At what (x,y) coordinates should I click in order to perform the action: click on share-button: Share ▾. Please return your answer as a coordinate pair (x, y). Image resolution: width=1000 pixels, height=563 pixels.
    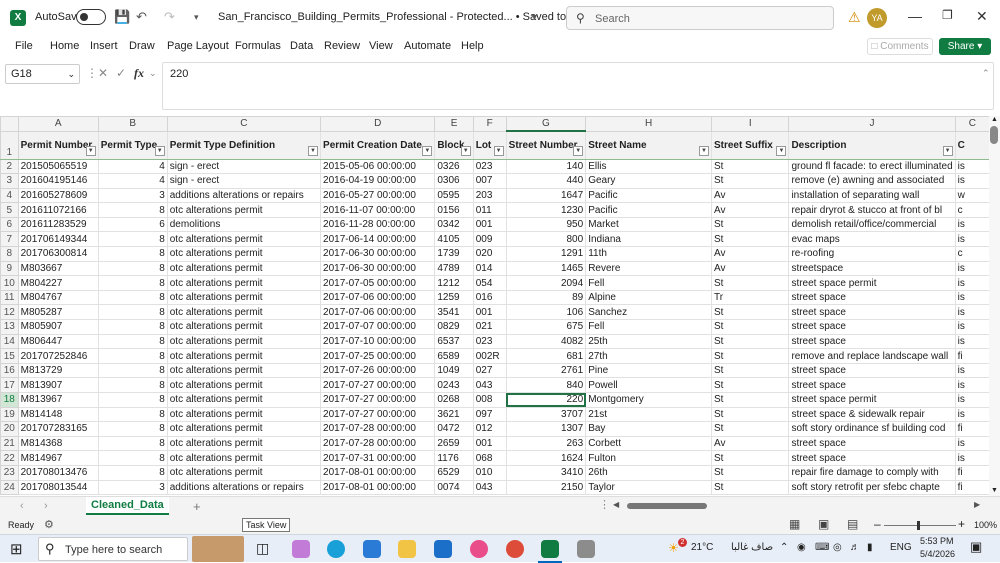
    Looking at the image, I should click on (965, 46).